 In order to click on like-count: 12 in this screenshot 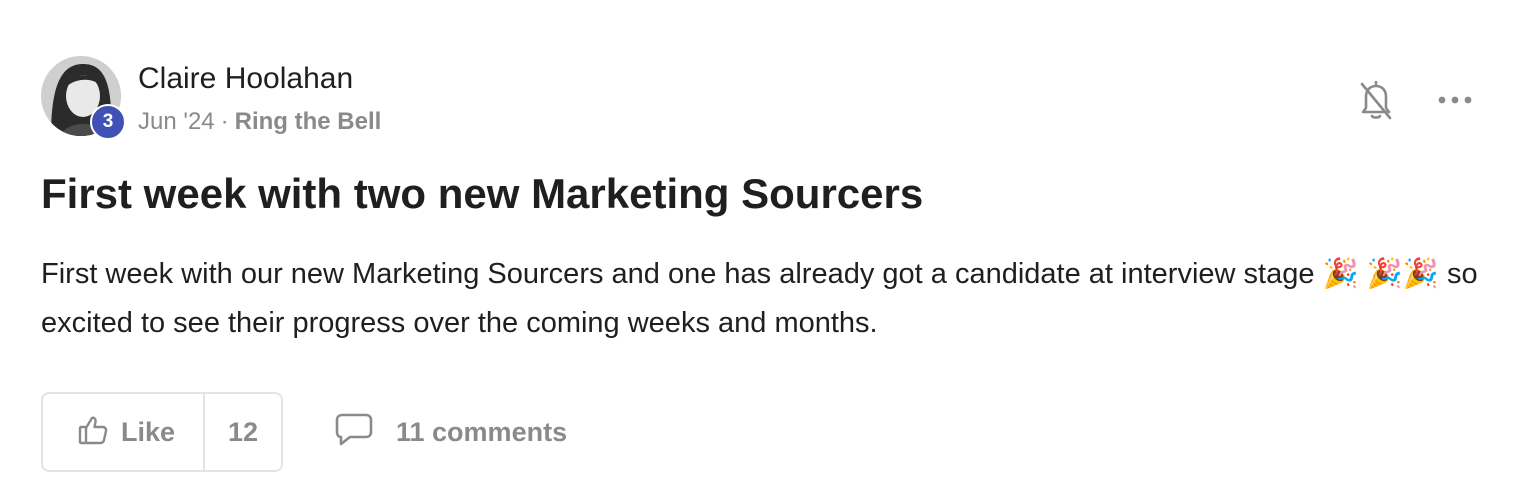, I will do `click(243, 432)`.